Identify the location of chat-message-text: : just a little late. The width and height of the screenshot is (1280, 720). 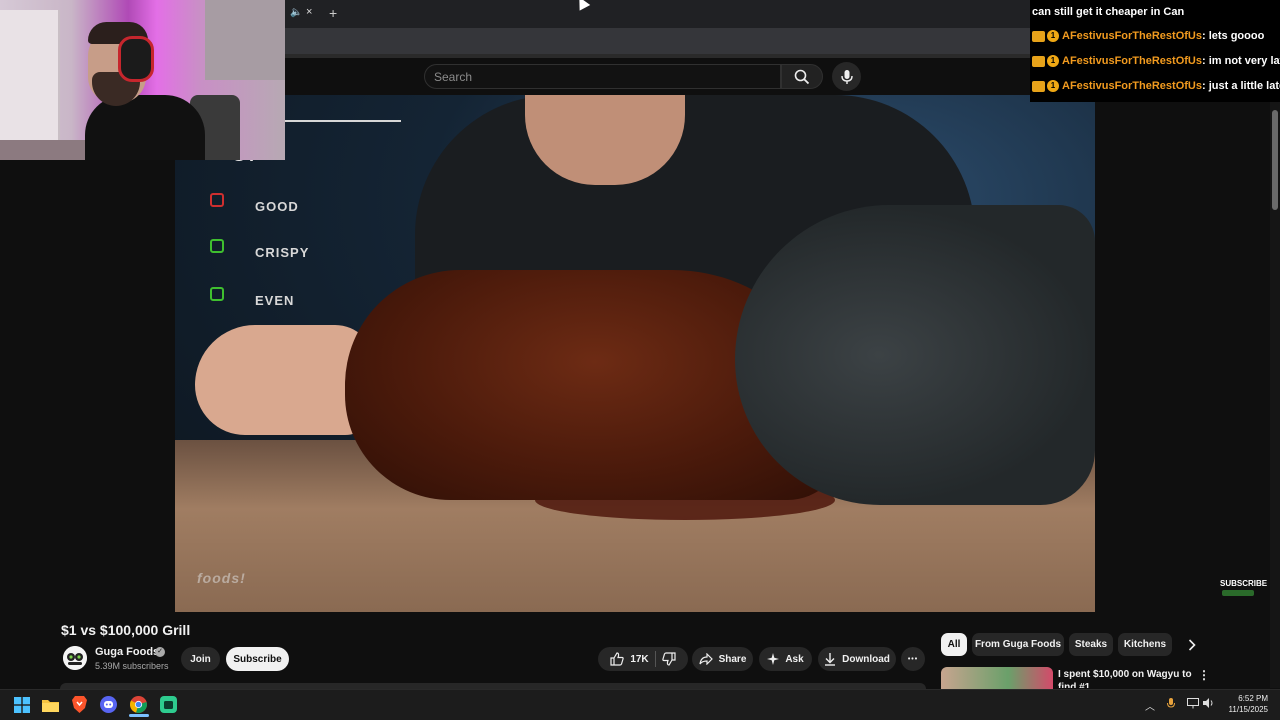
(1240, 86).